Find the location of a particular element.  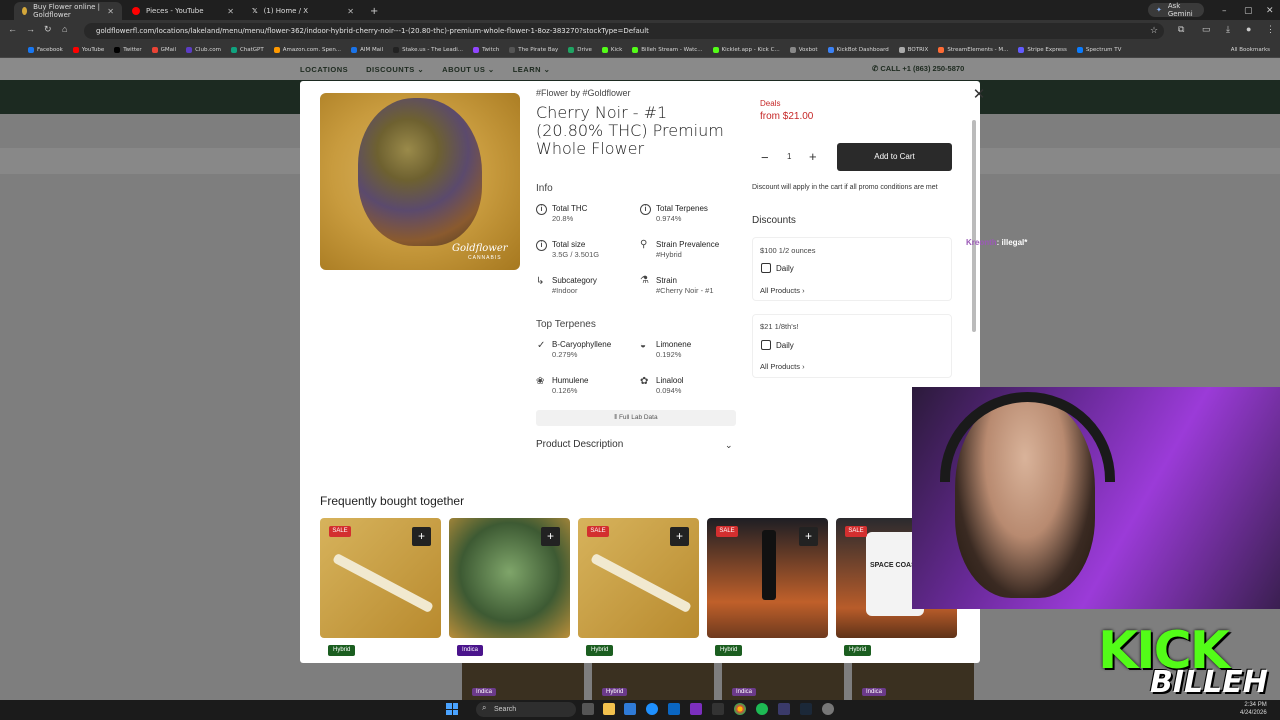

bookmark-item: KickBot Dashboard is located at coordinates (858, 49).